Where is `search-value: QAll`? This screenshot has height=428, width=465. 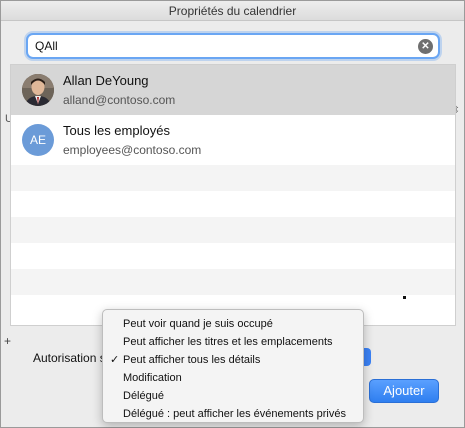
search-value: QAll is located at coordinates (46, 46).